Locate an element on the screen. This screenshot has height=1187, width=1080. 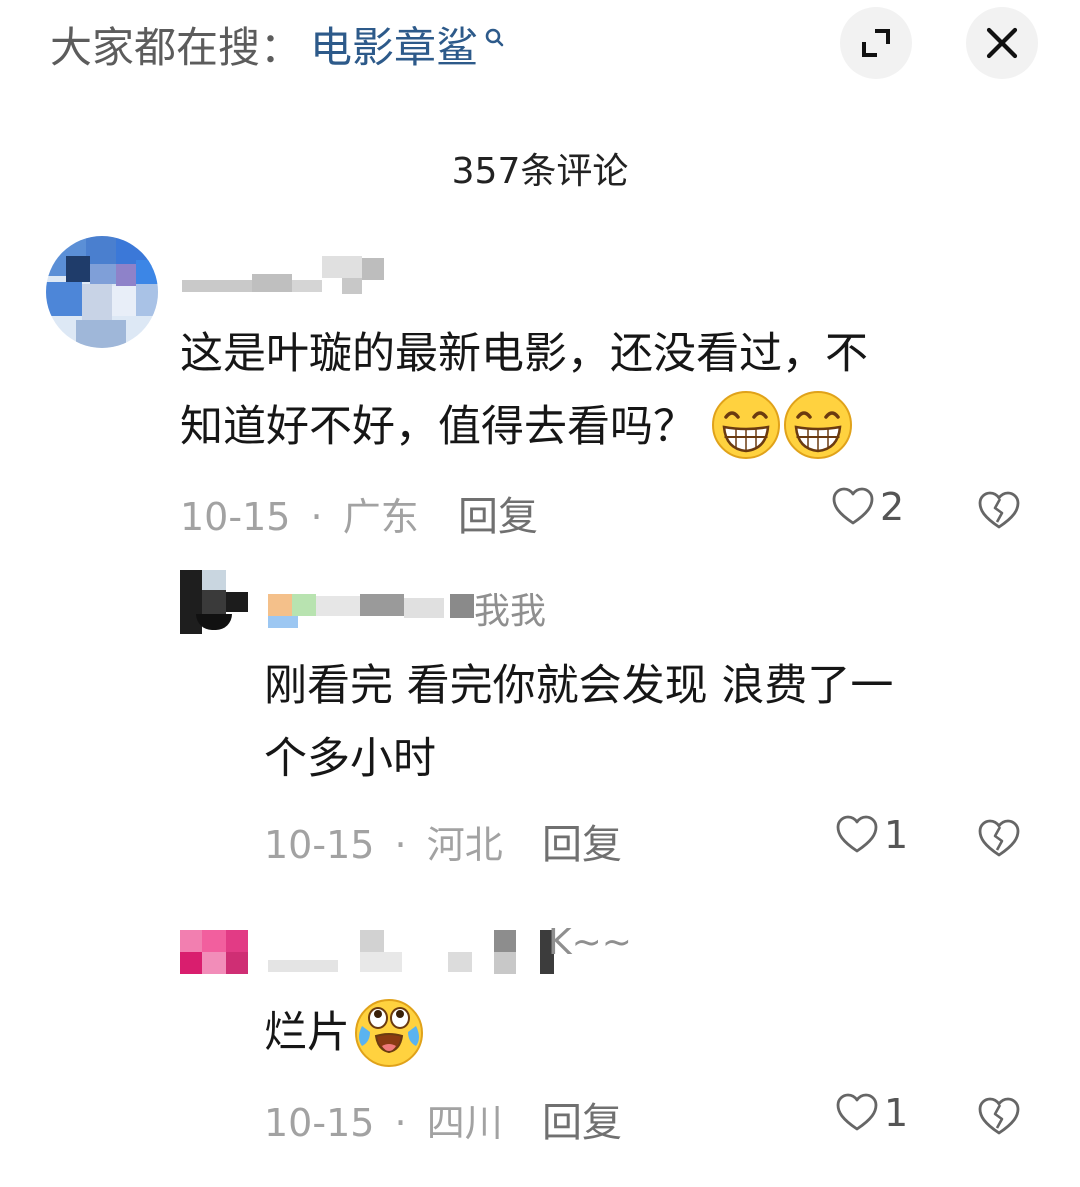
comment-text-line: 这是叶璇的最新电影，还没看过，不 is located at coordinates (524, 354).